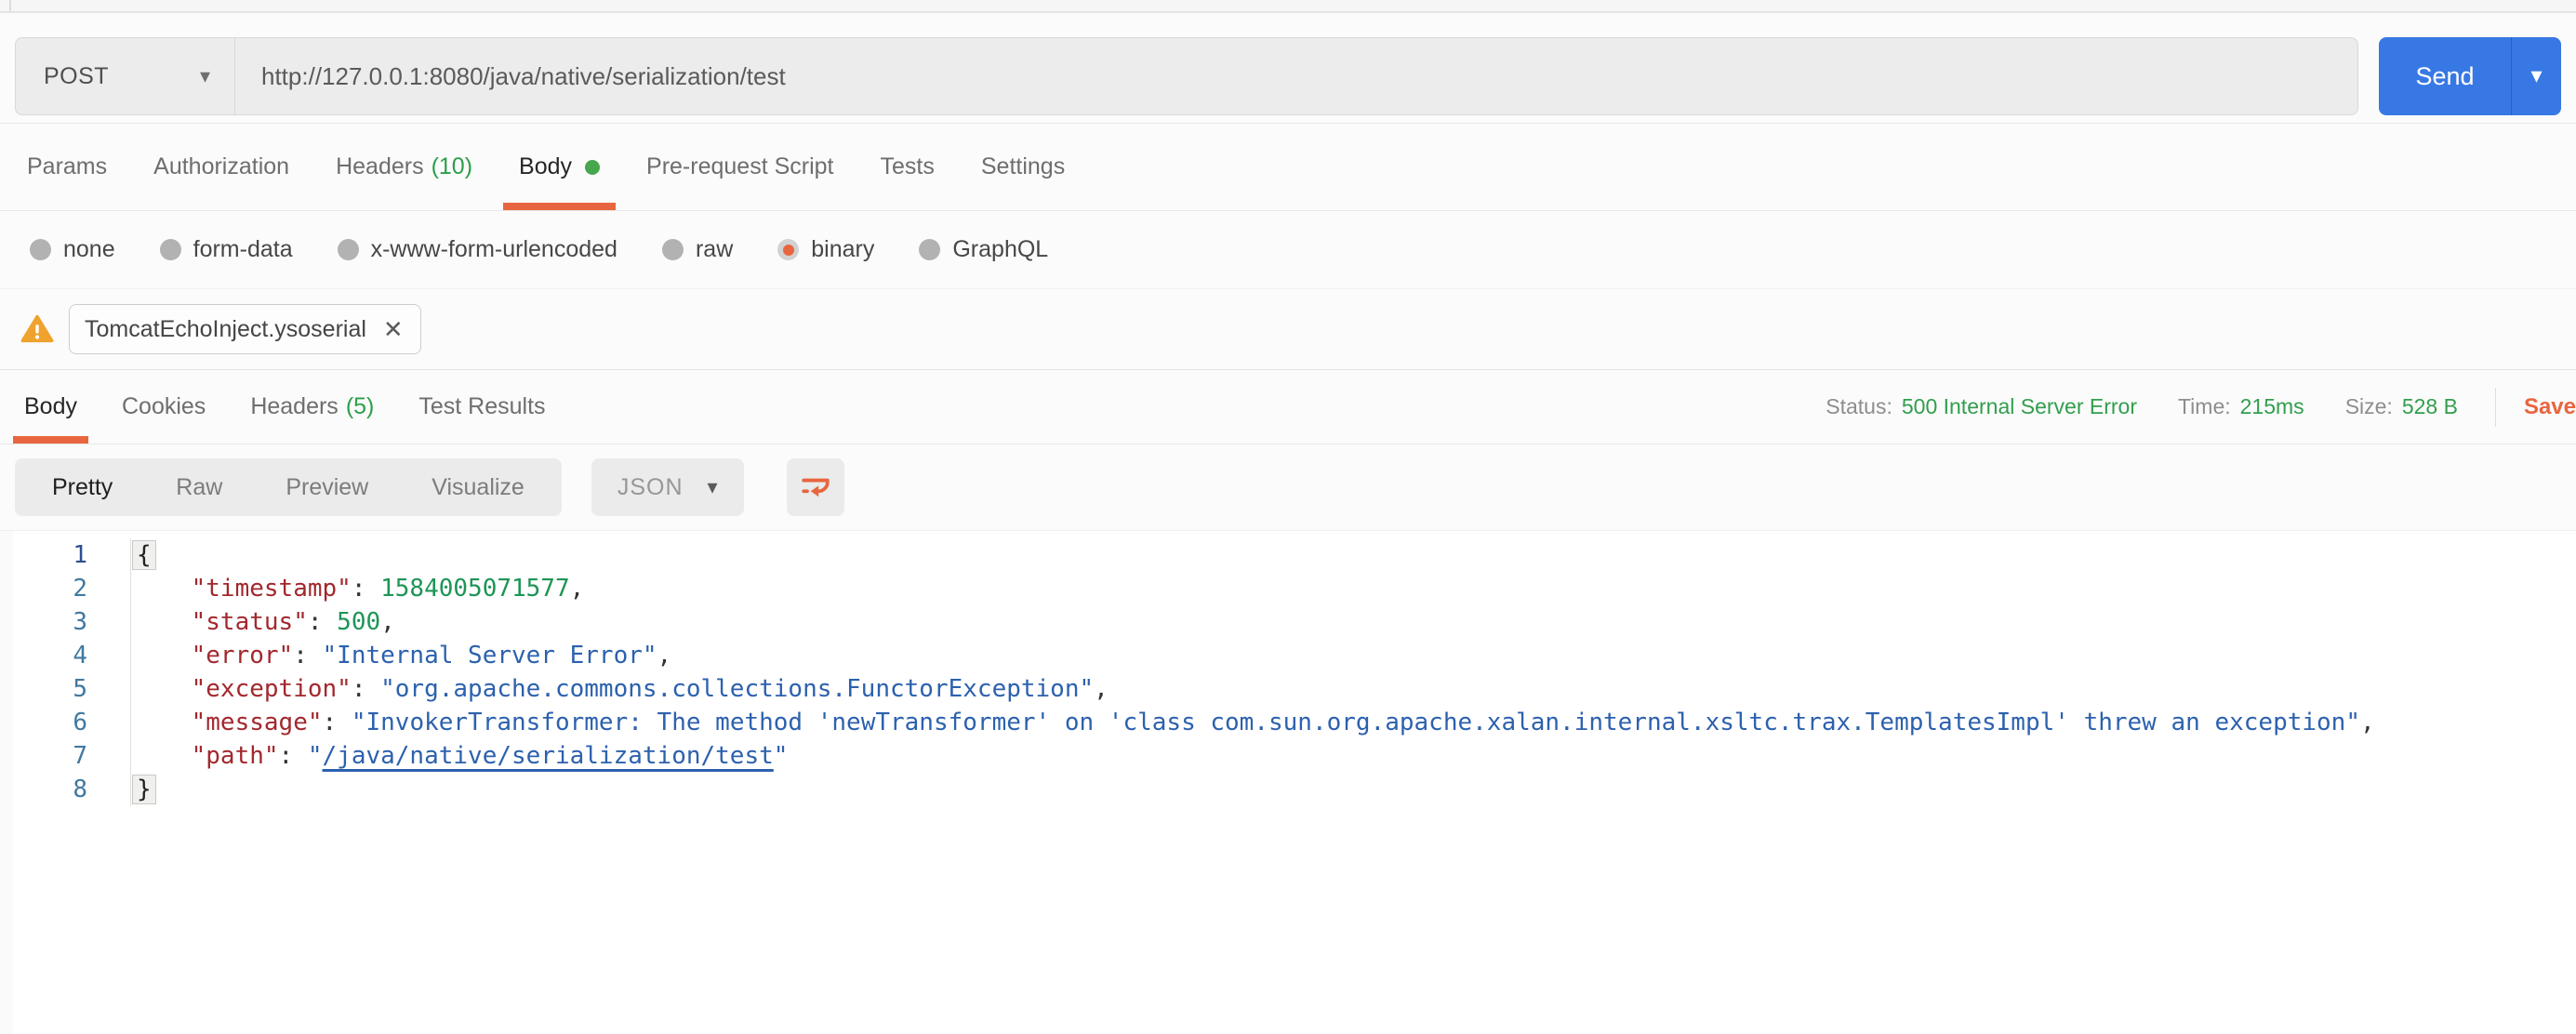  I want to click on response-view-tabs: Pretty Raw Preview Visualize, so click(288, 487).